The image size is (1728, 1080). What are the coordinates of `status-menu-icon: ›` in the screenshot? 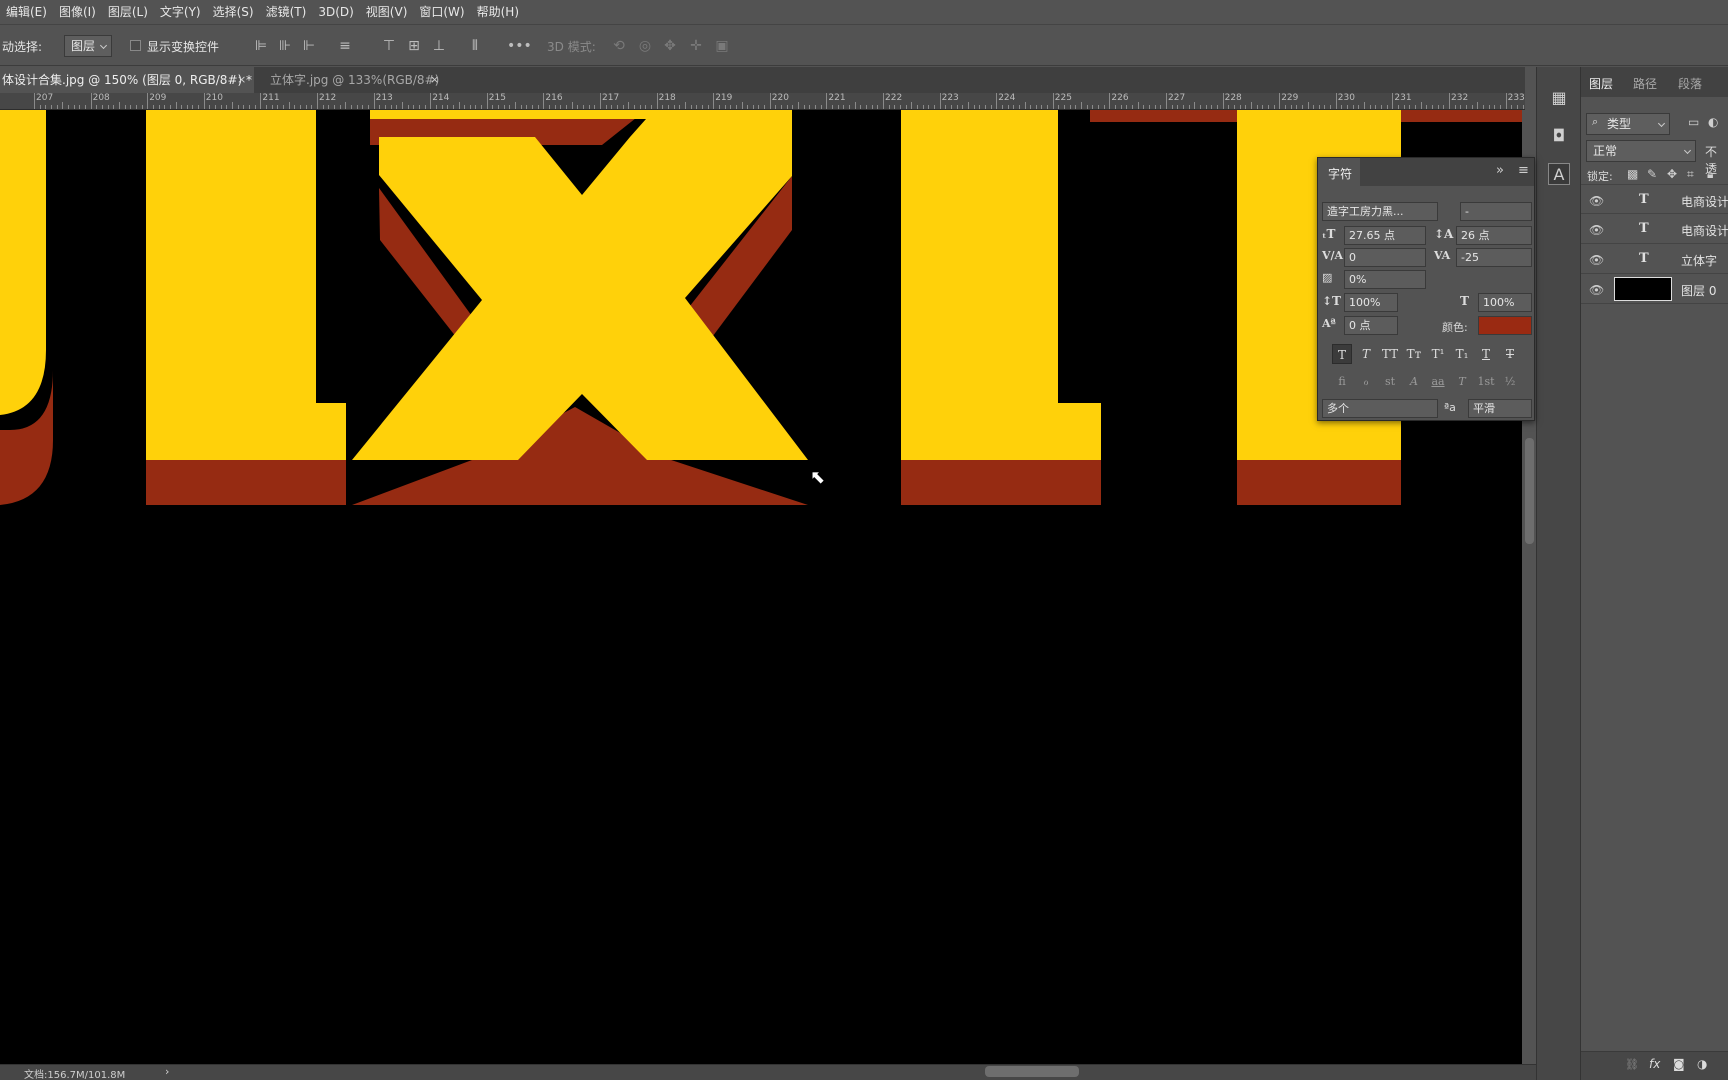 It's located at (167, 1071).